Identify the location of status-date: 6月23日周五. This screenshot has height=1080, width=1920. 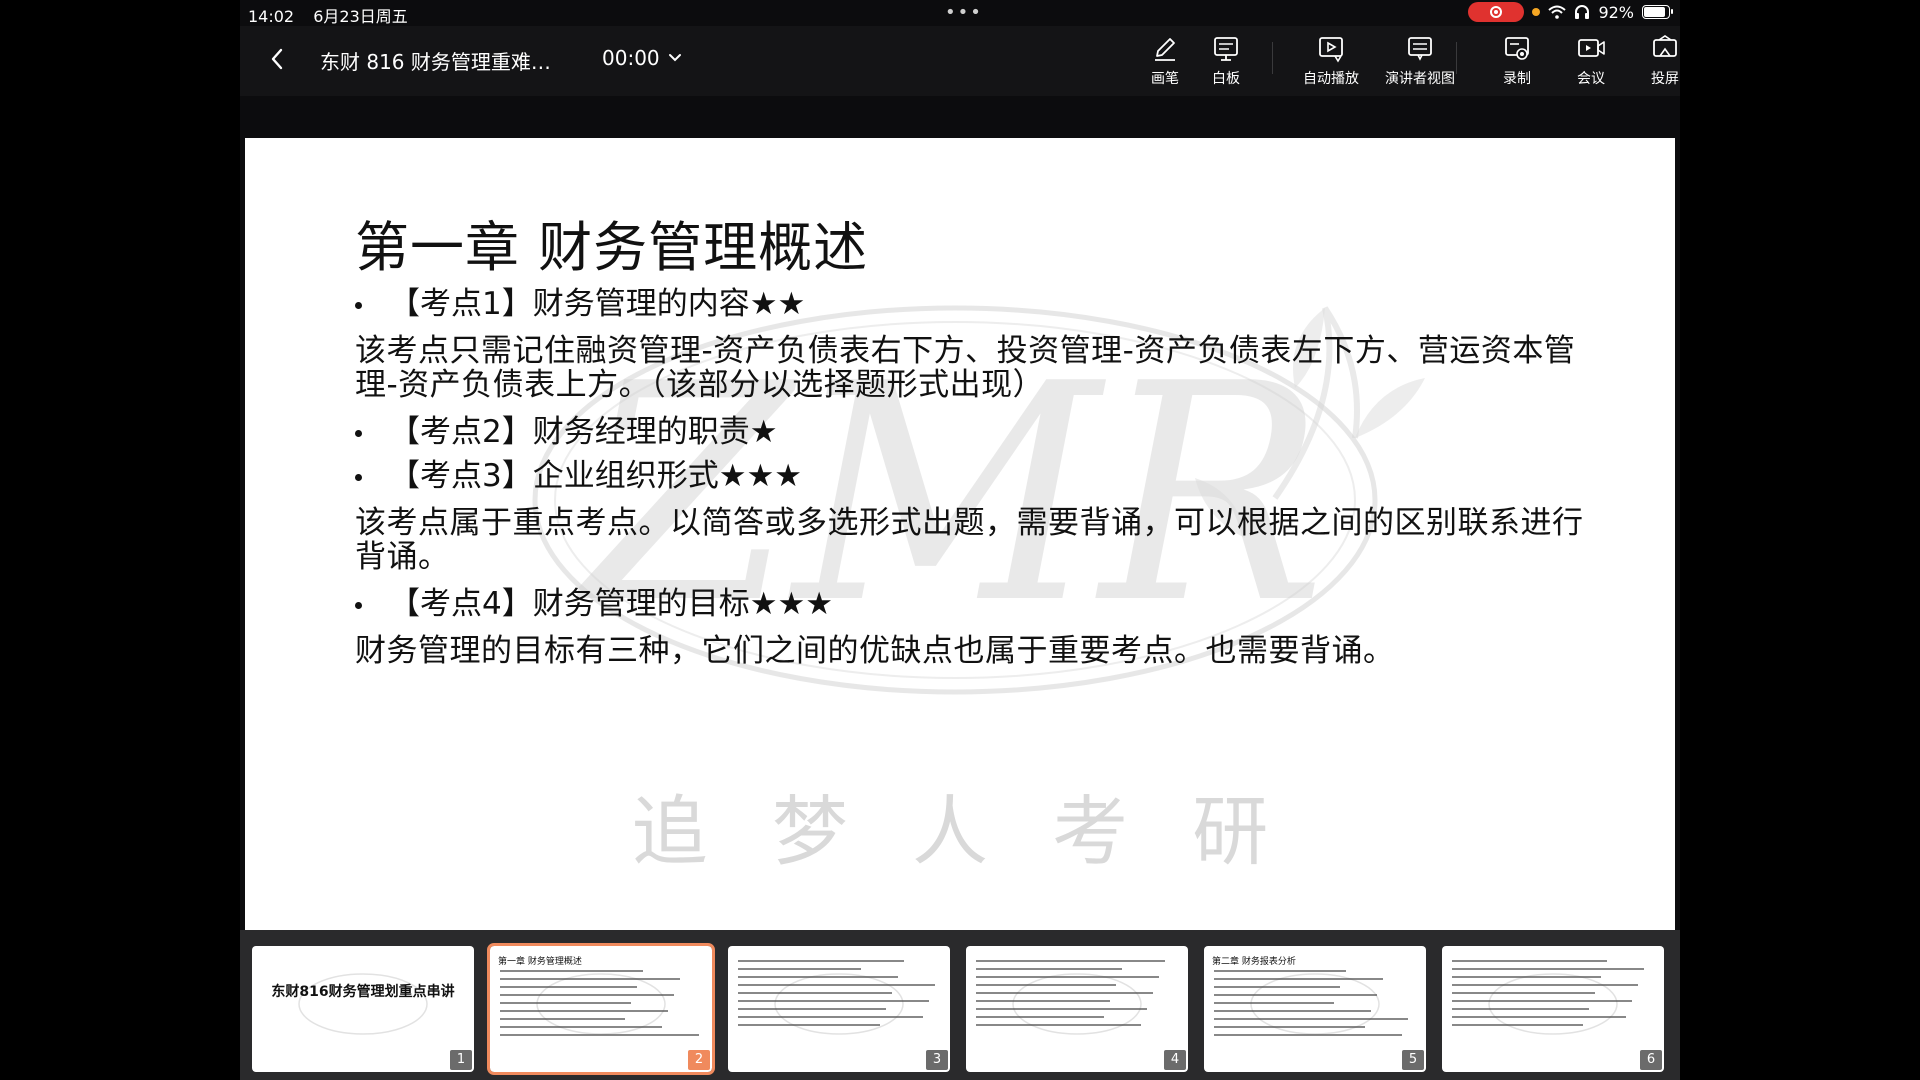
(360, 16).